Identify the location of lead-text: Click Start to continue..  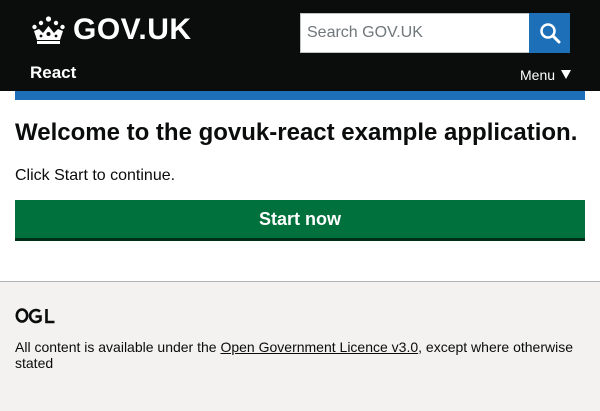
(95, 175).